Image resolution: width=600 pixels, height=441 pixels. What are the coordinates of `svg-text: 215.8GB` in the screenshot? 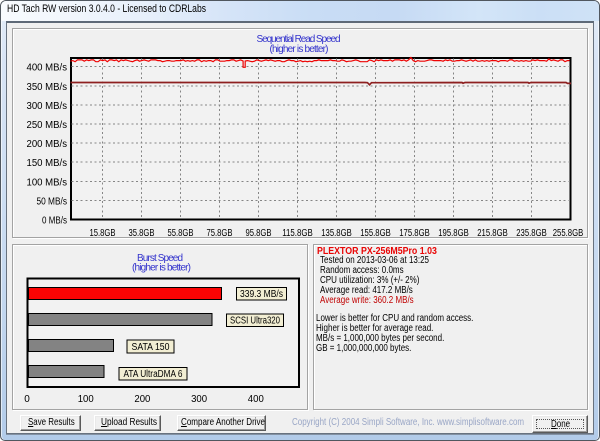 It's located at (492, 233).